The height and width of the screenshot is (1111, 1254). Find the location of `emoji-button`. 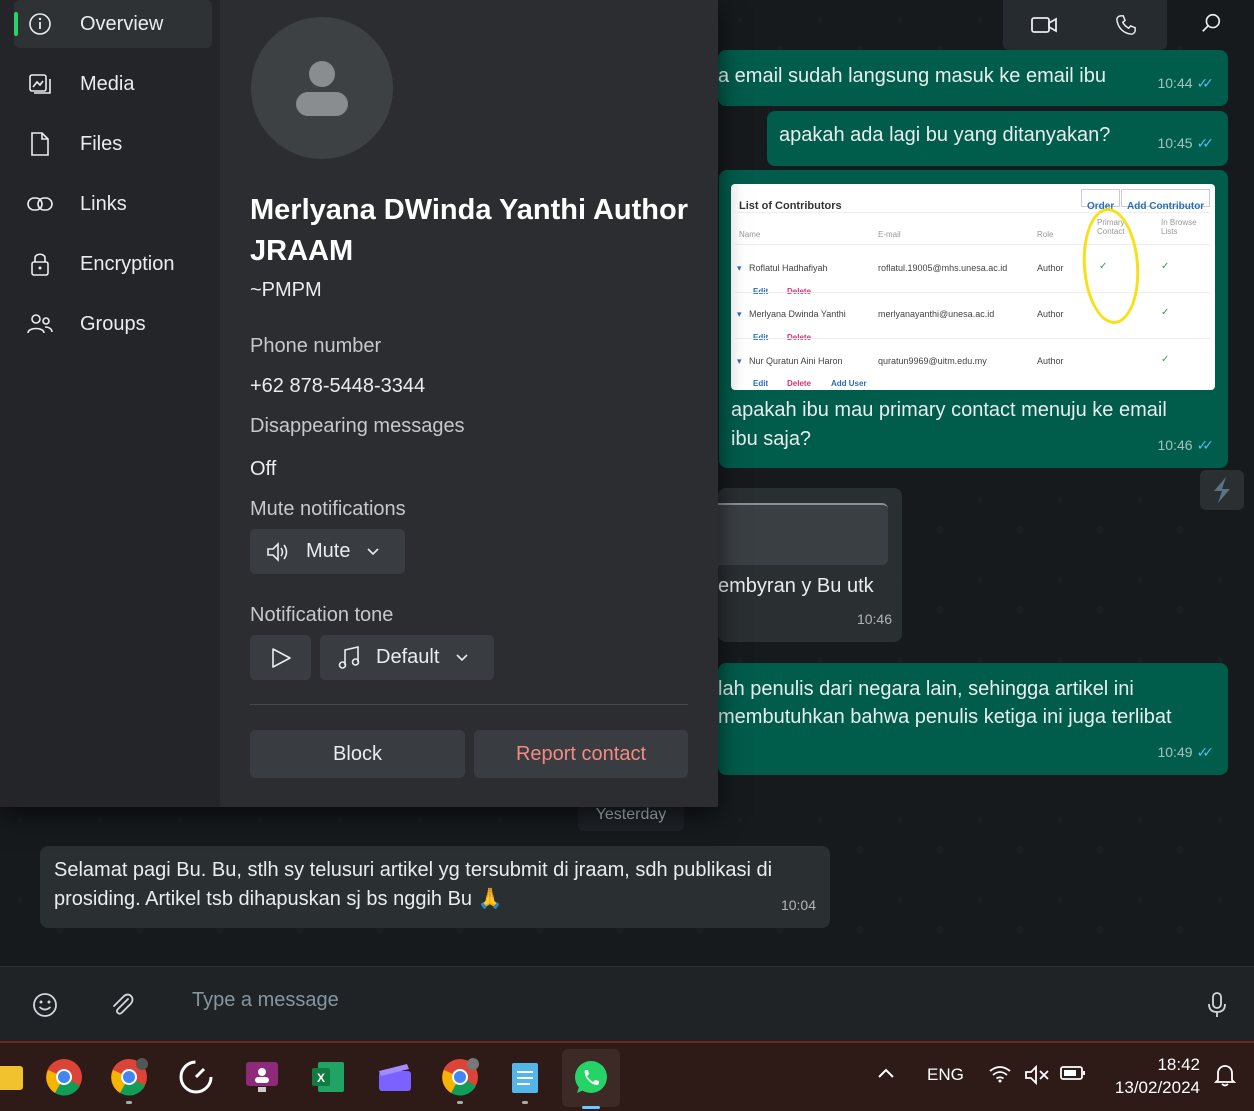

emoji-button is located at coordinates (45, 1005).